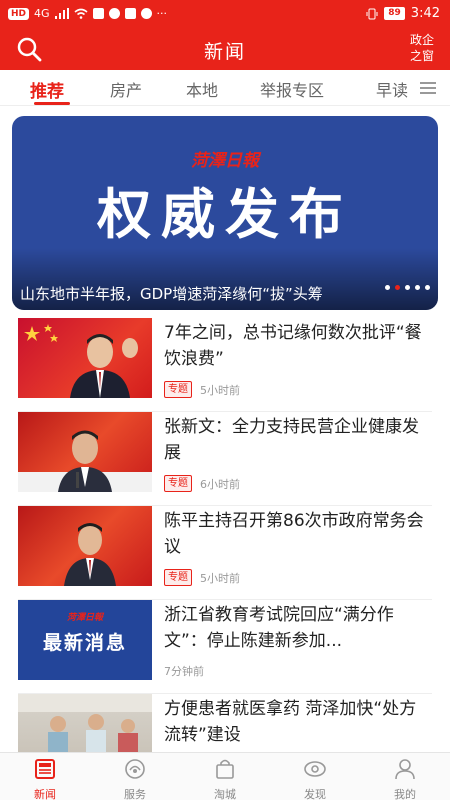  What do you see at coordinates (84, 643) in the screenshot?
I see `thumb-text: 最新消息` at bounding box center [84, 643].